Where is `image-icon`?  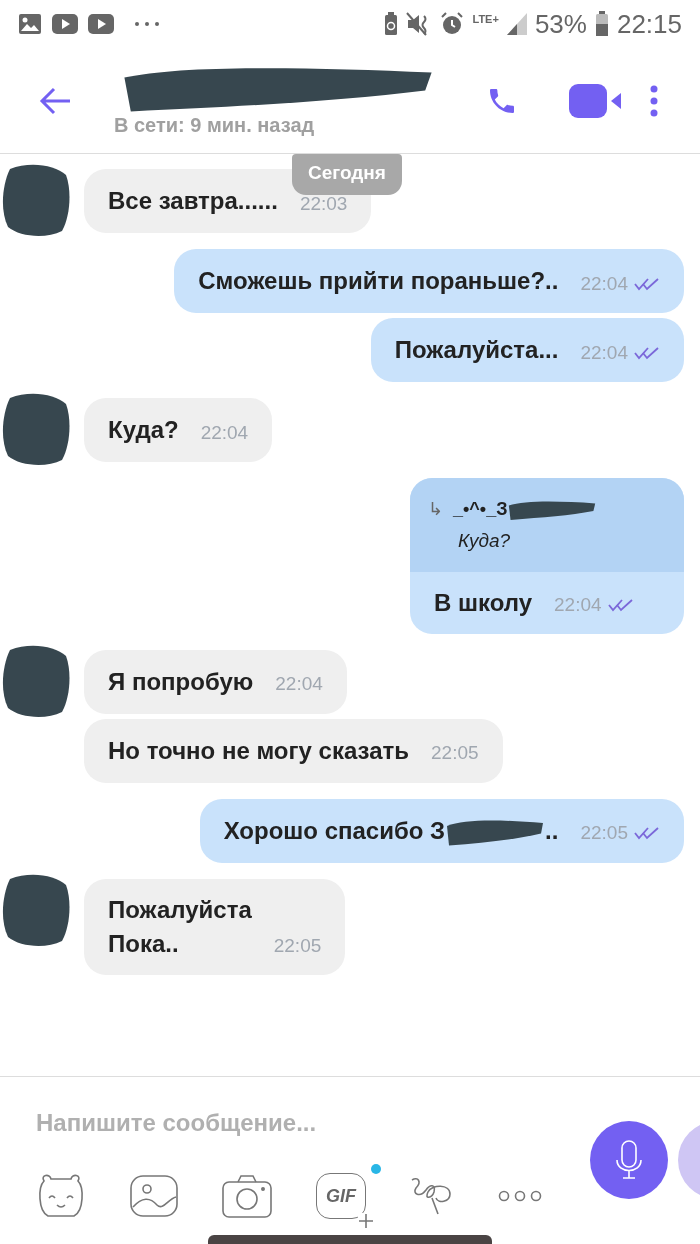
image-icon is located at coordinates (30, 24).